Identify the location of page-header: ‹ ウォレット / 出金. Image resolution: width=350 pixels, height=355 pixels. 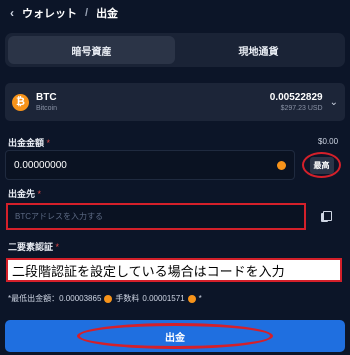
(64, 13).